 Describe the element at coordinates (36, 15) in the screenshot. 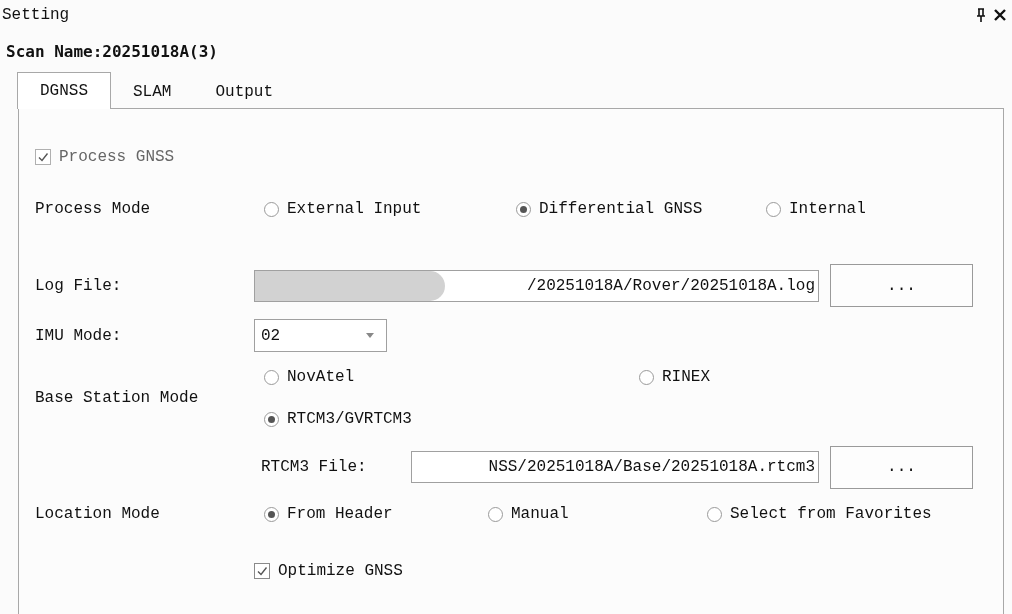

I see `panel-title: Setting` at that location.